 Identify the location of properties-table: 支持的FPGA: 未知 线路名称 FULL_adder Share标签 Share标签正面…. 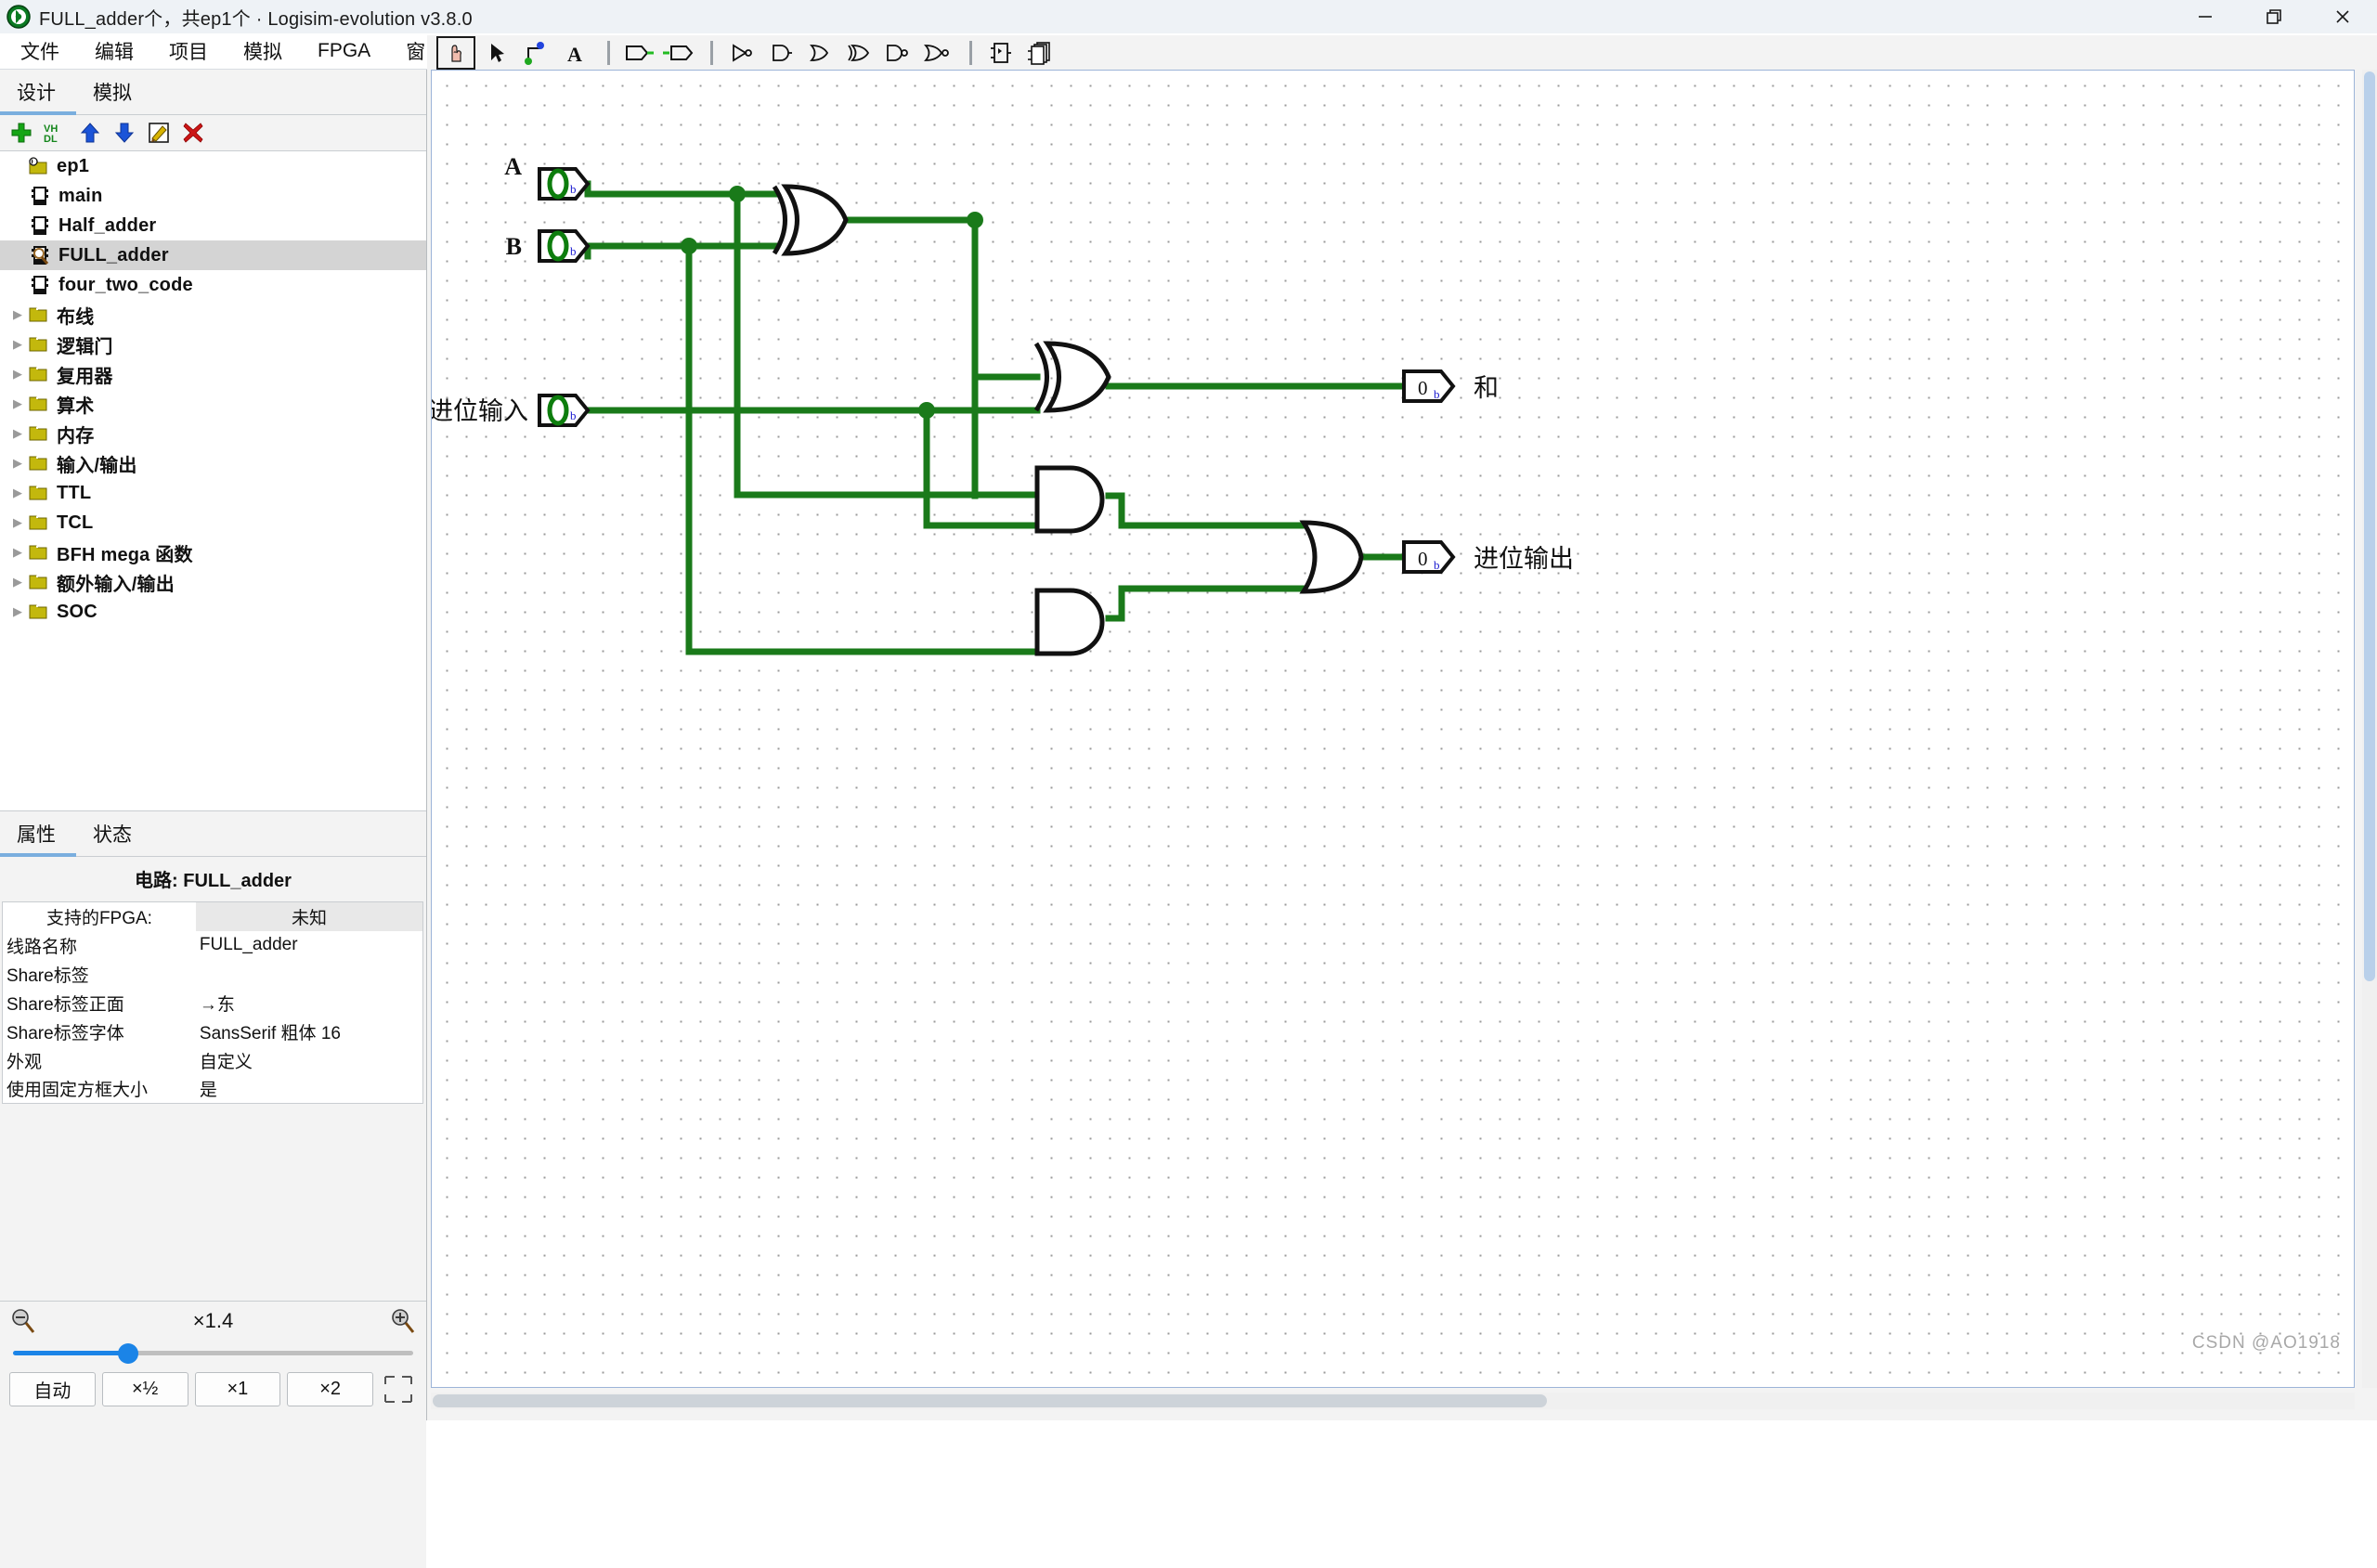
(212, 1002).